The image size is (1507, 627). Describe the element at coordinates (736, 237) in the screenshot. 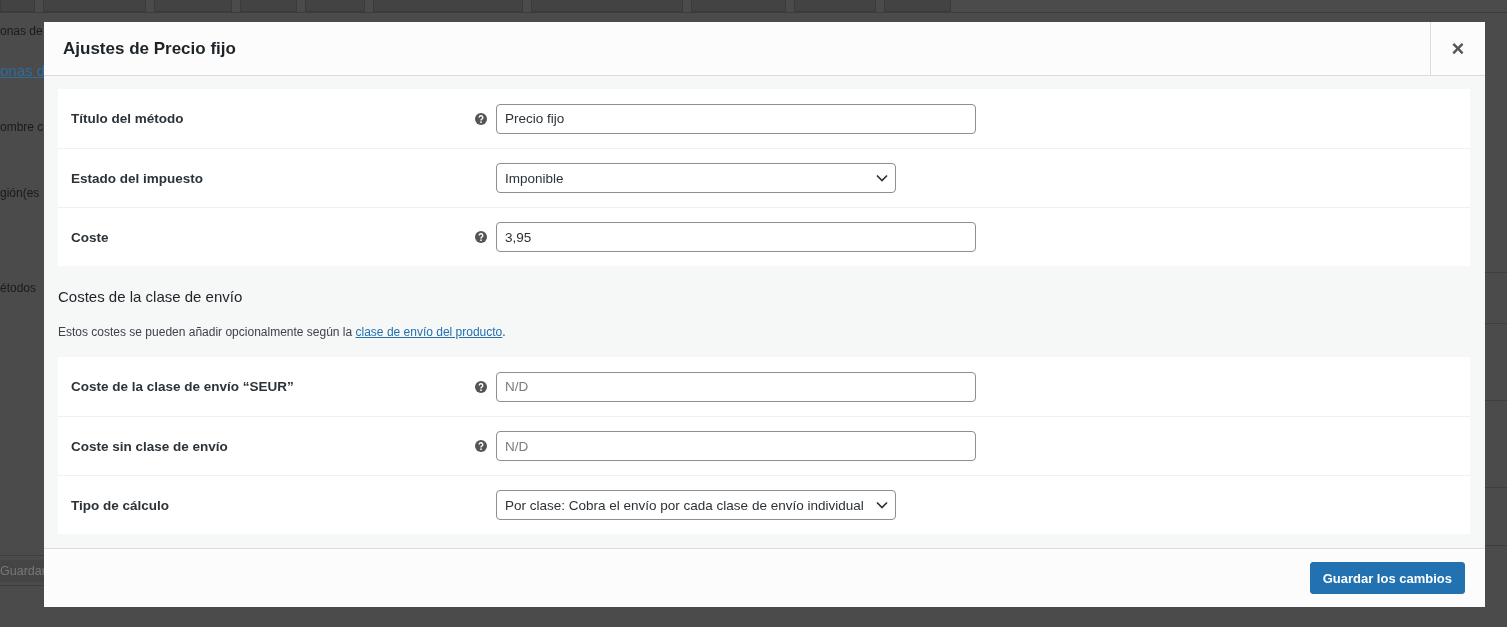

I see `text-field: 3,95` at that location.